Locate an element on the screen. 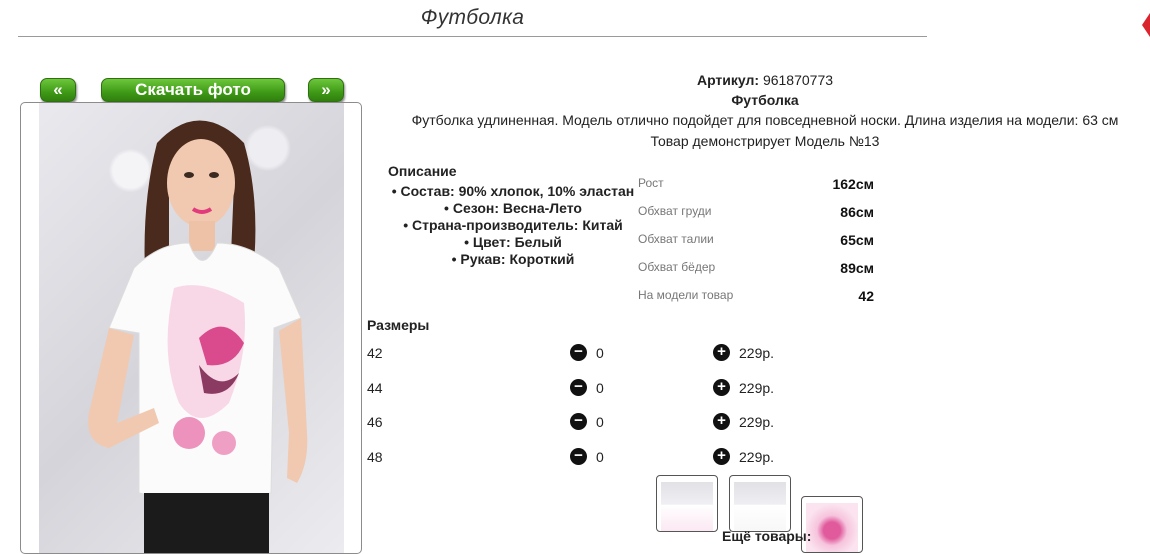  size-label: 44 is located at coordinates (375, 388).